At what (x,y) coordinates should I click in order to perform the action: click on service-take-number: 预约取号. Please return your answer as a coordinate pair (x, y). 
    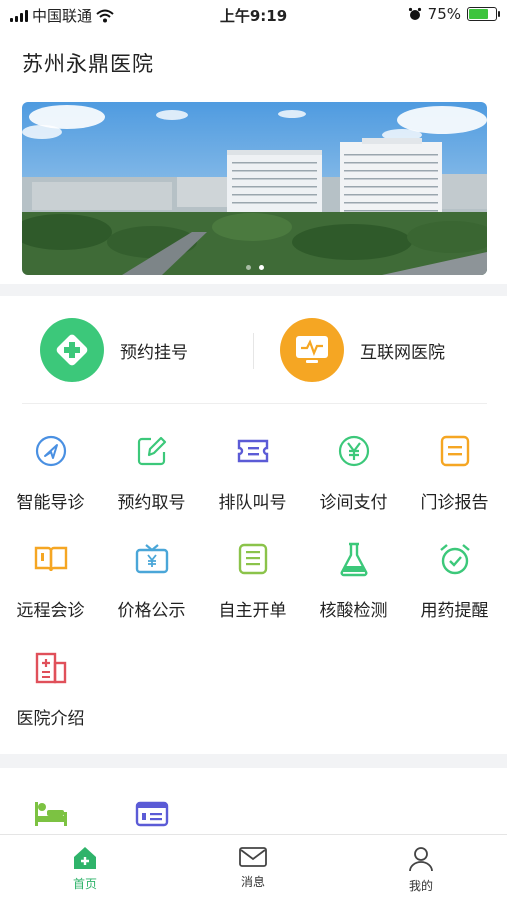
    Looking at the image, I should click on (151, 475).